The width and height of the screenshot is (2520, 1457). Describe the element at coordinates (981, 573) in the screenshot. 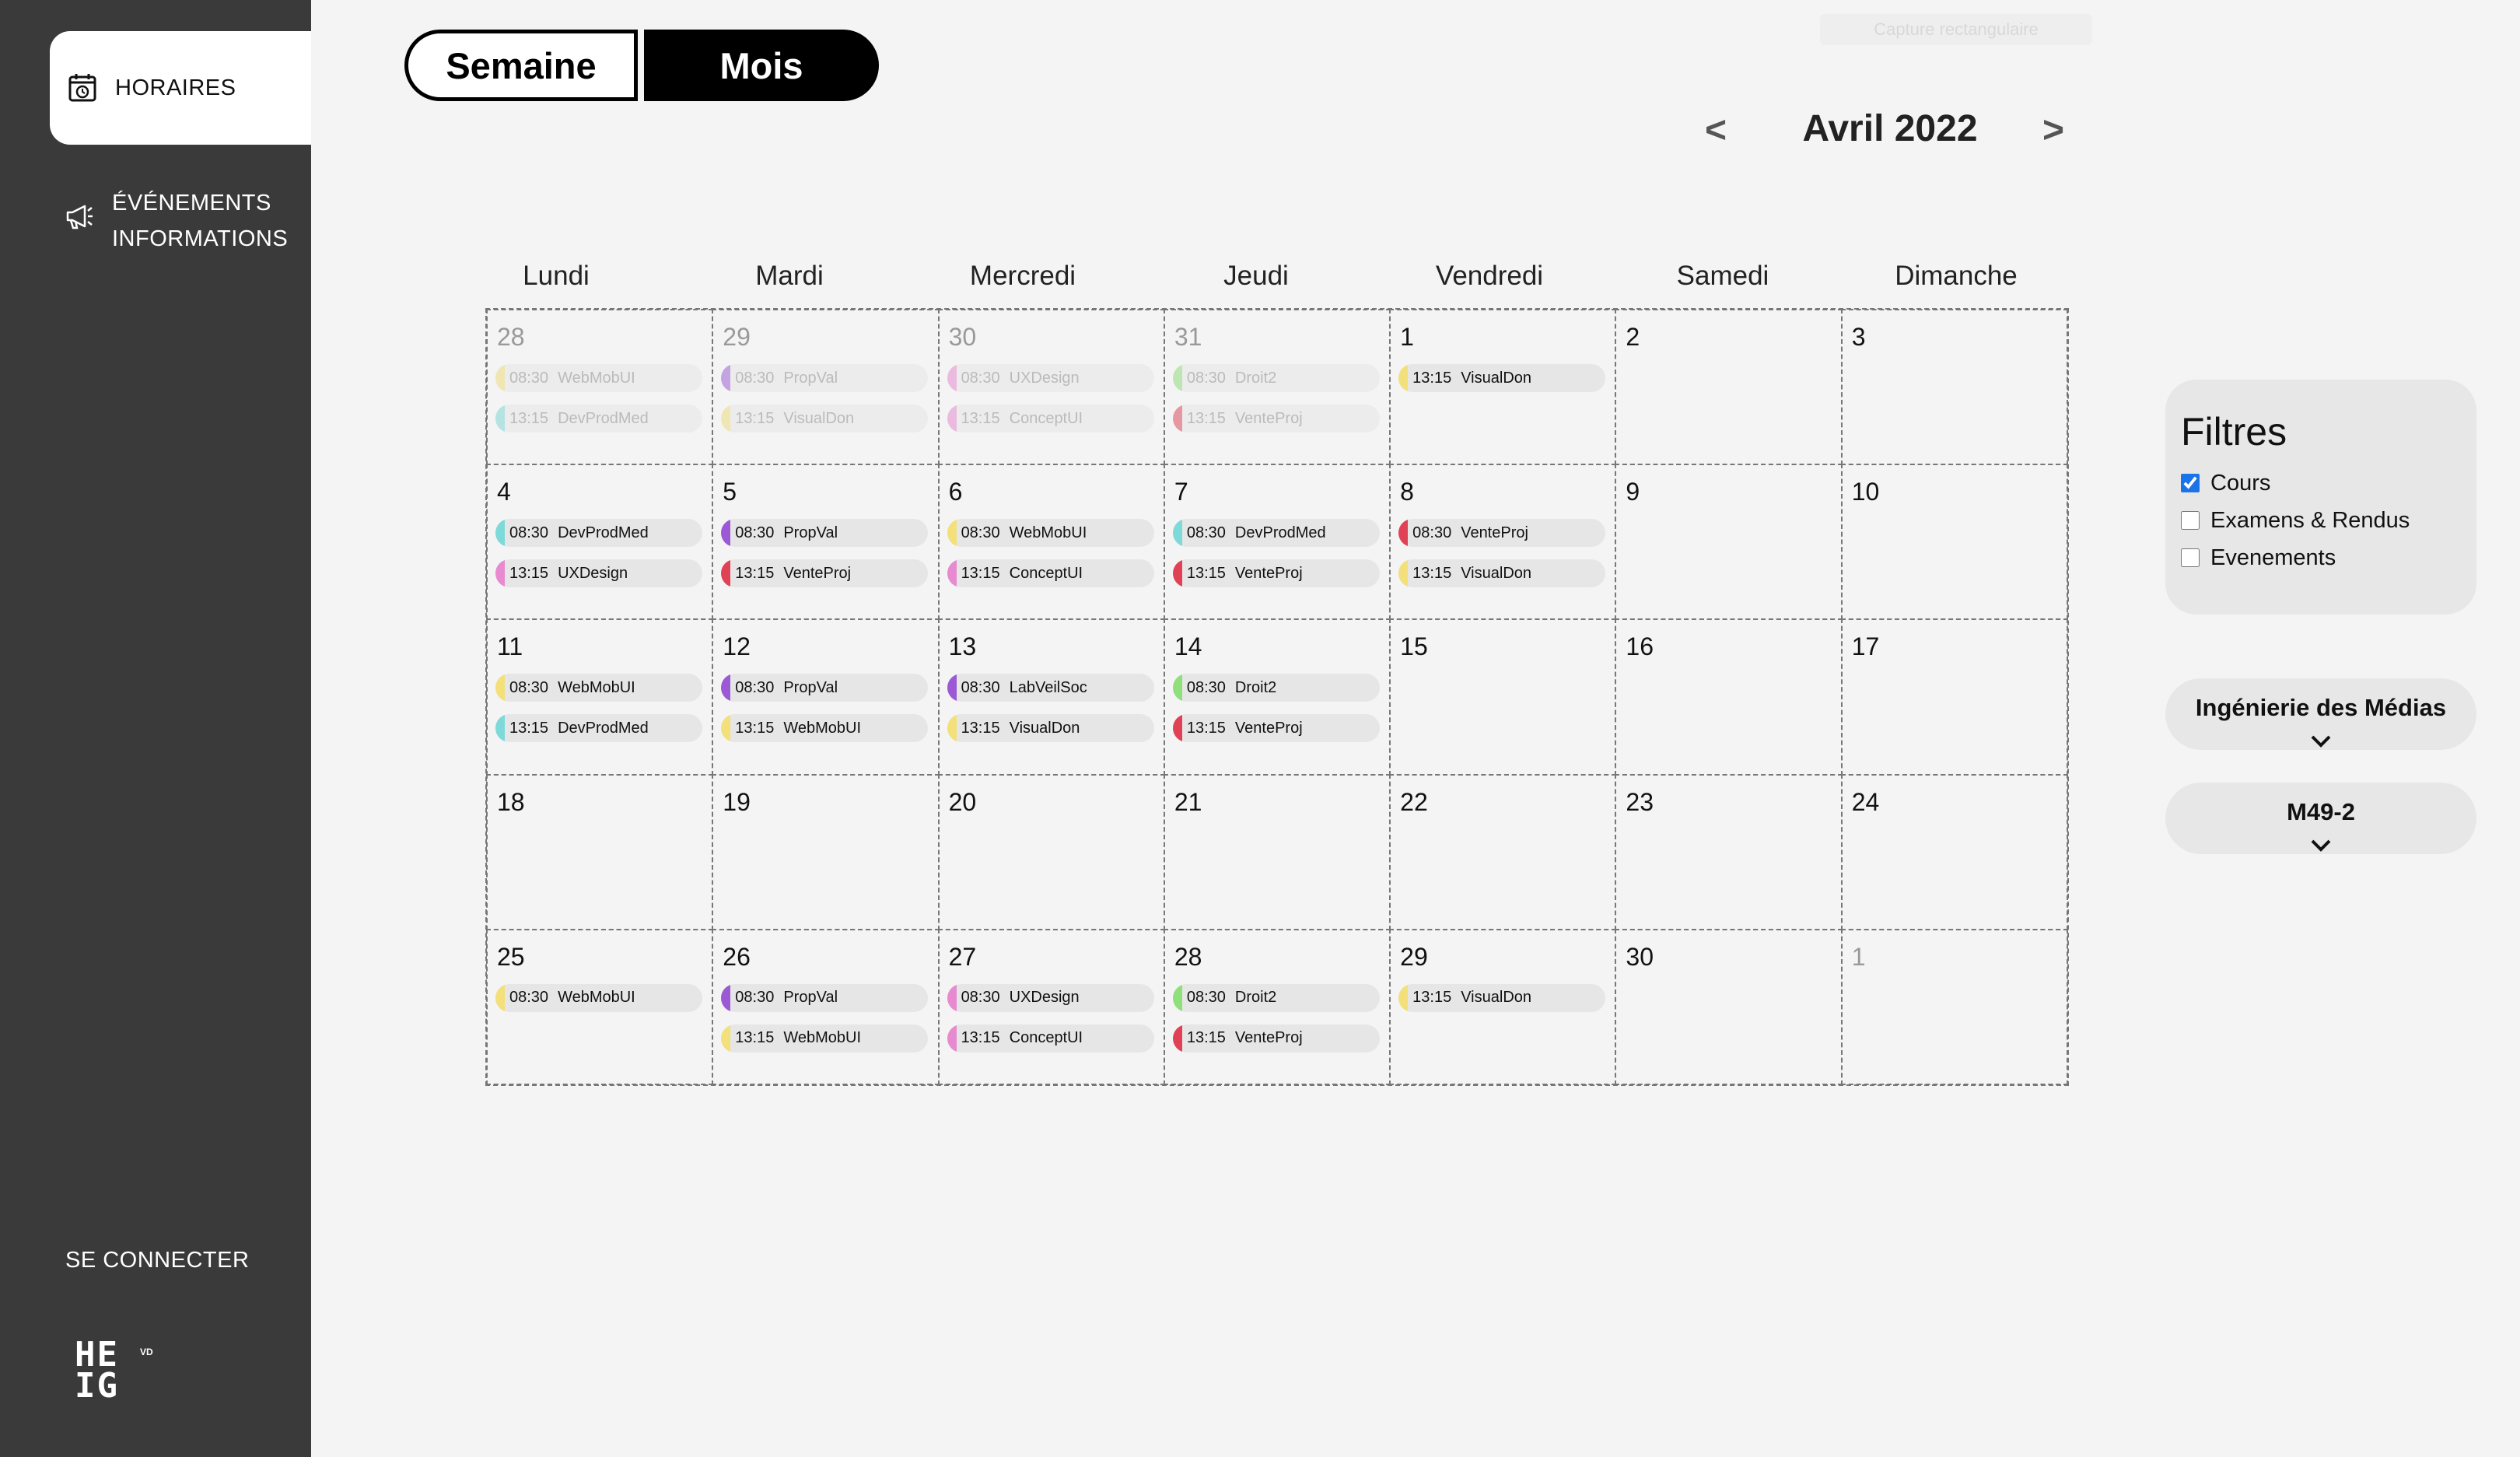

I see `event-time: 13:15` at that location.